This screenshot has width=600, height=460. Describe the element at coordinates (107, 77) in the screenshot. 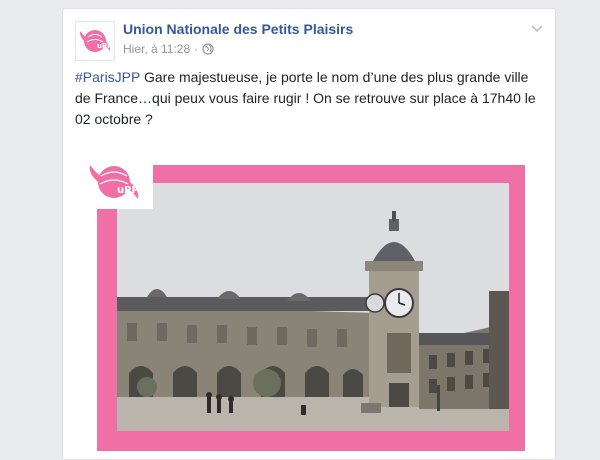

I see `hashtag-link: #ParisJPP` at that location.